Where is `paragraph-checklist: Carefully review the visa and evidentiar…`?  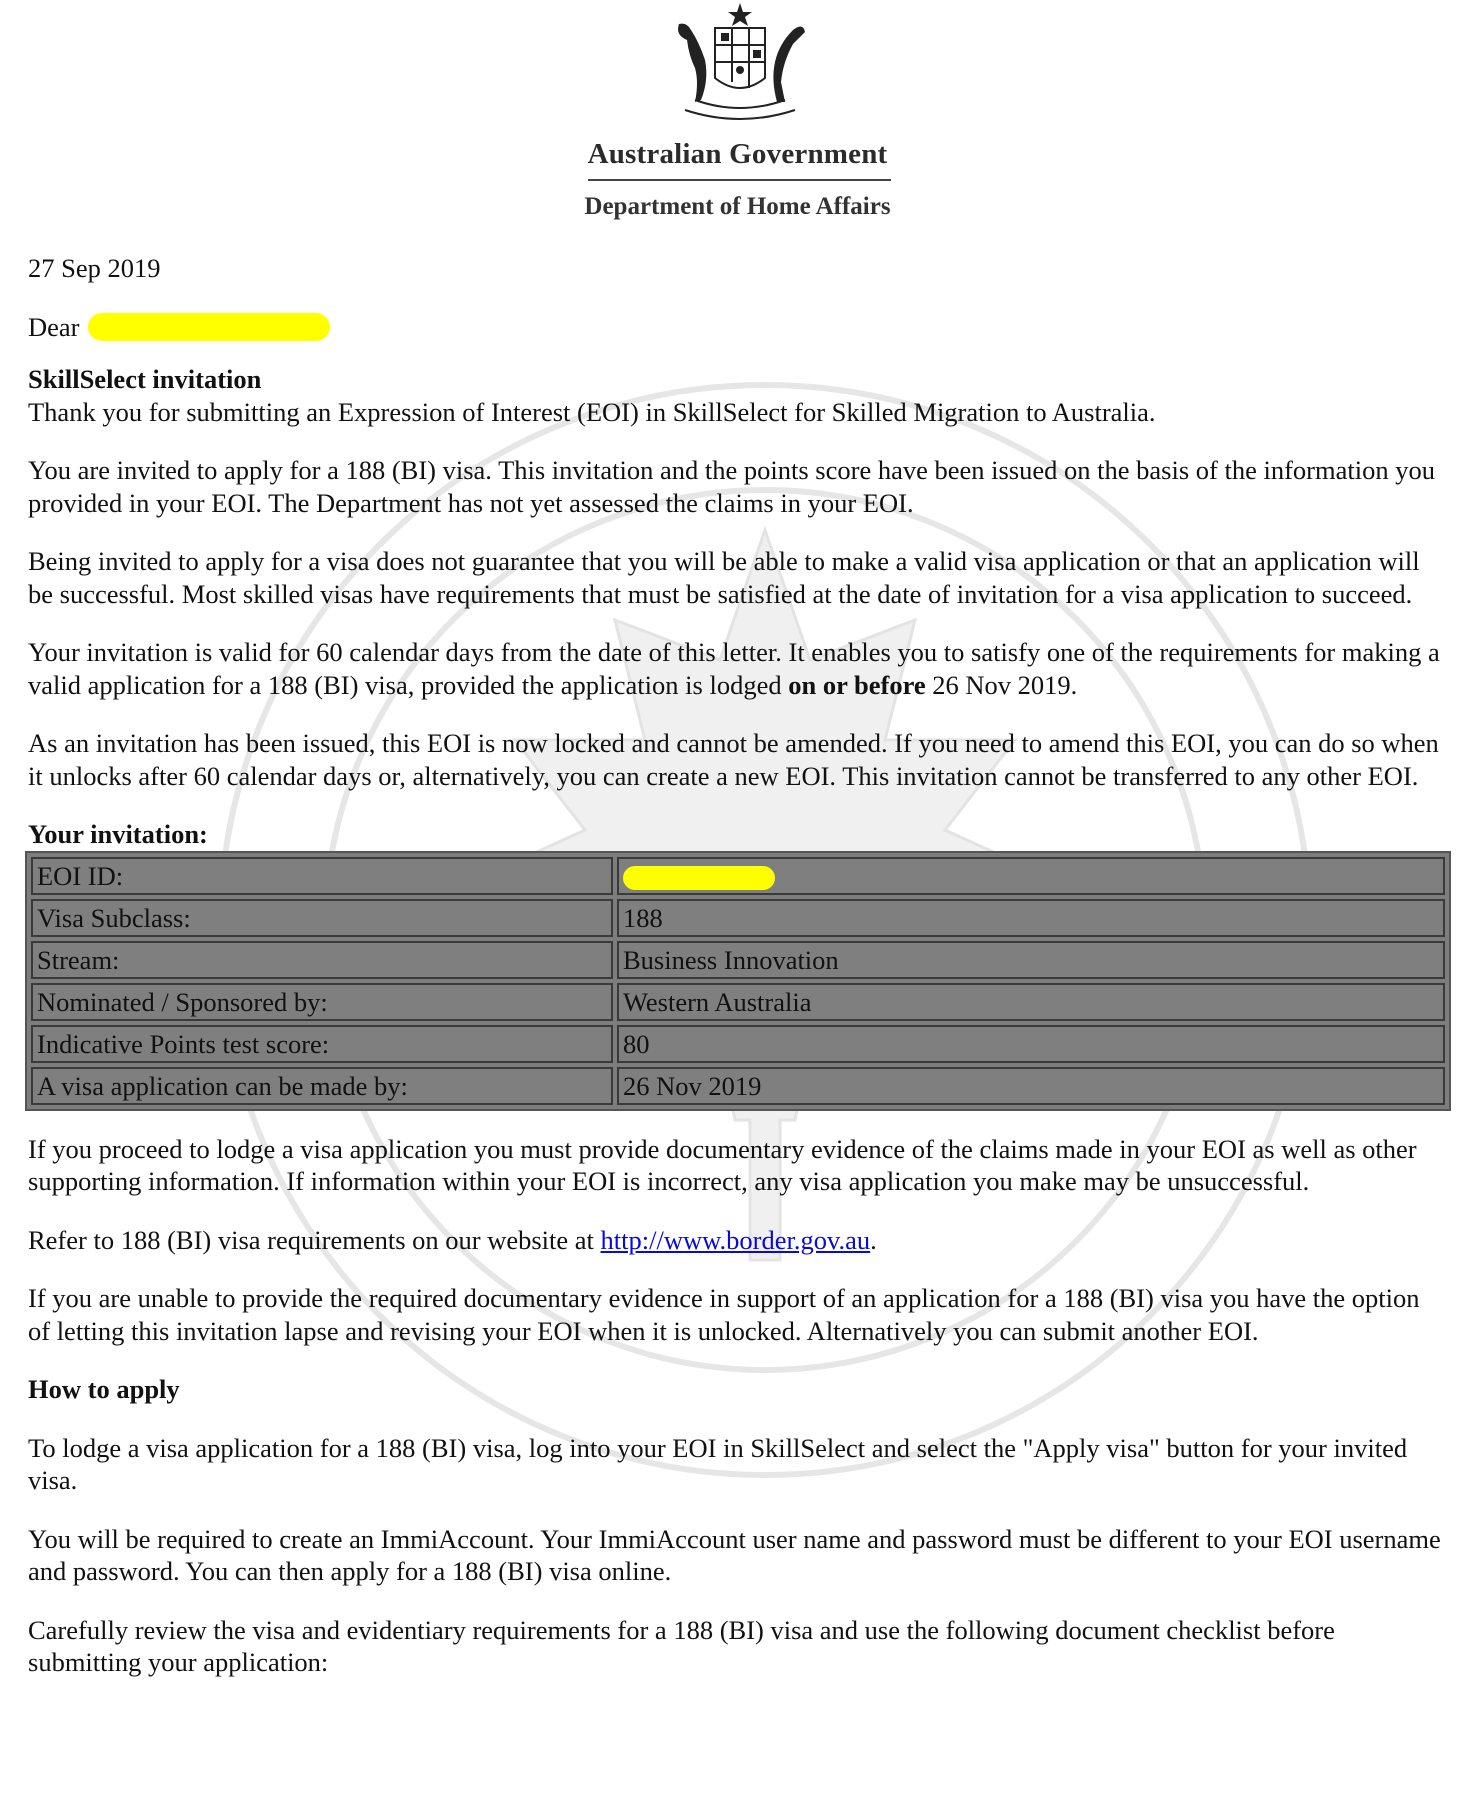
paragraph-checklist: Carefully review the visa and evidentiar… is located at coordinates (681, 1646).